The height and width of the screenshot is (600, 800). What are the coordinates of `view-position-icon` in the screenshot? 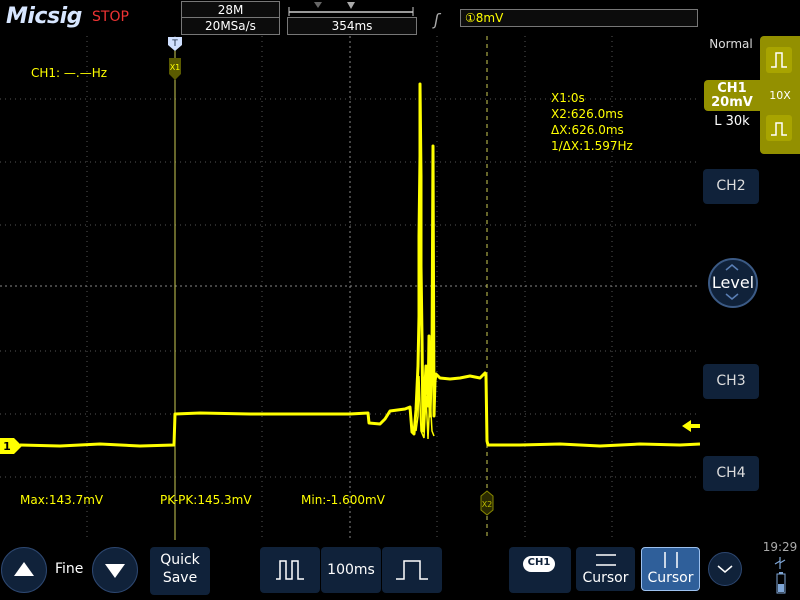 It's located at (351, 5).